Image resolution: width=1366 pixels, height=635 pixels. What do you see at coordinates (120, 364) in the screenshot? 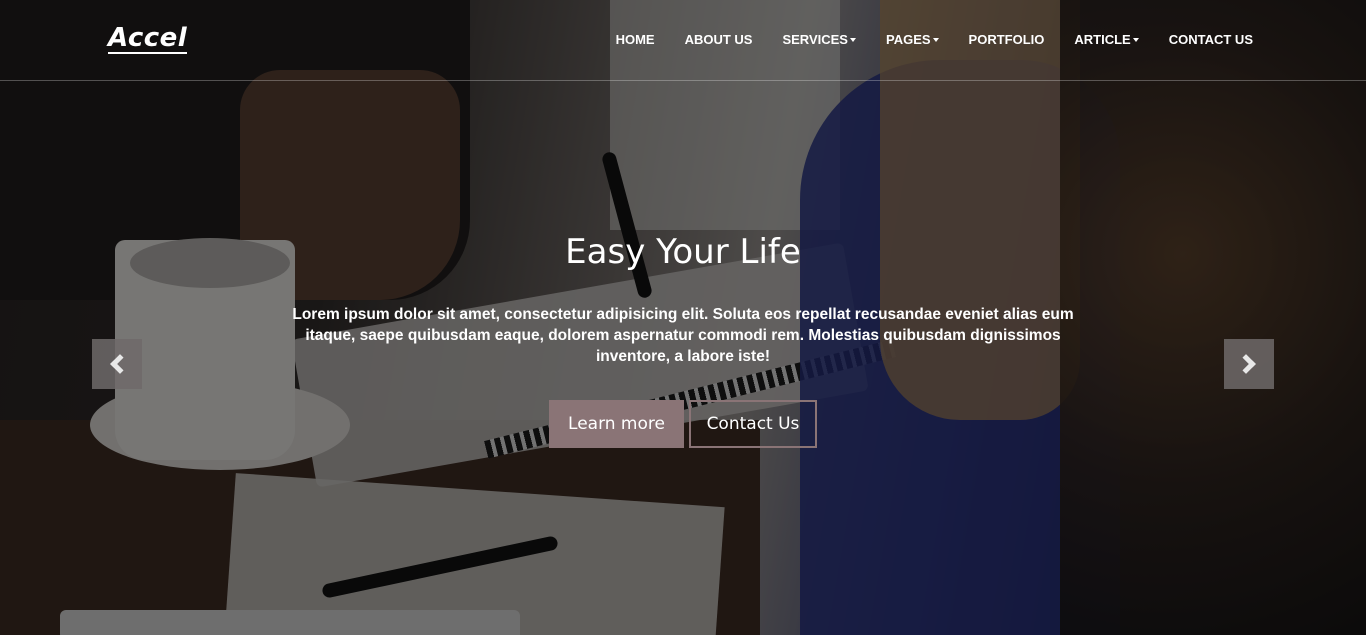
I see `chevron-left-icon` at bounding box center [120, 364].